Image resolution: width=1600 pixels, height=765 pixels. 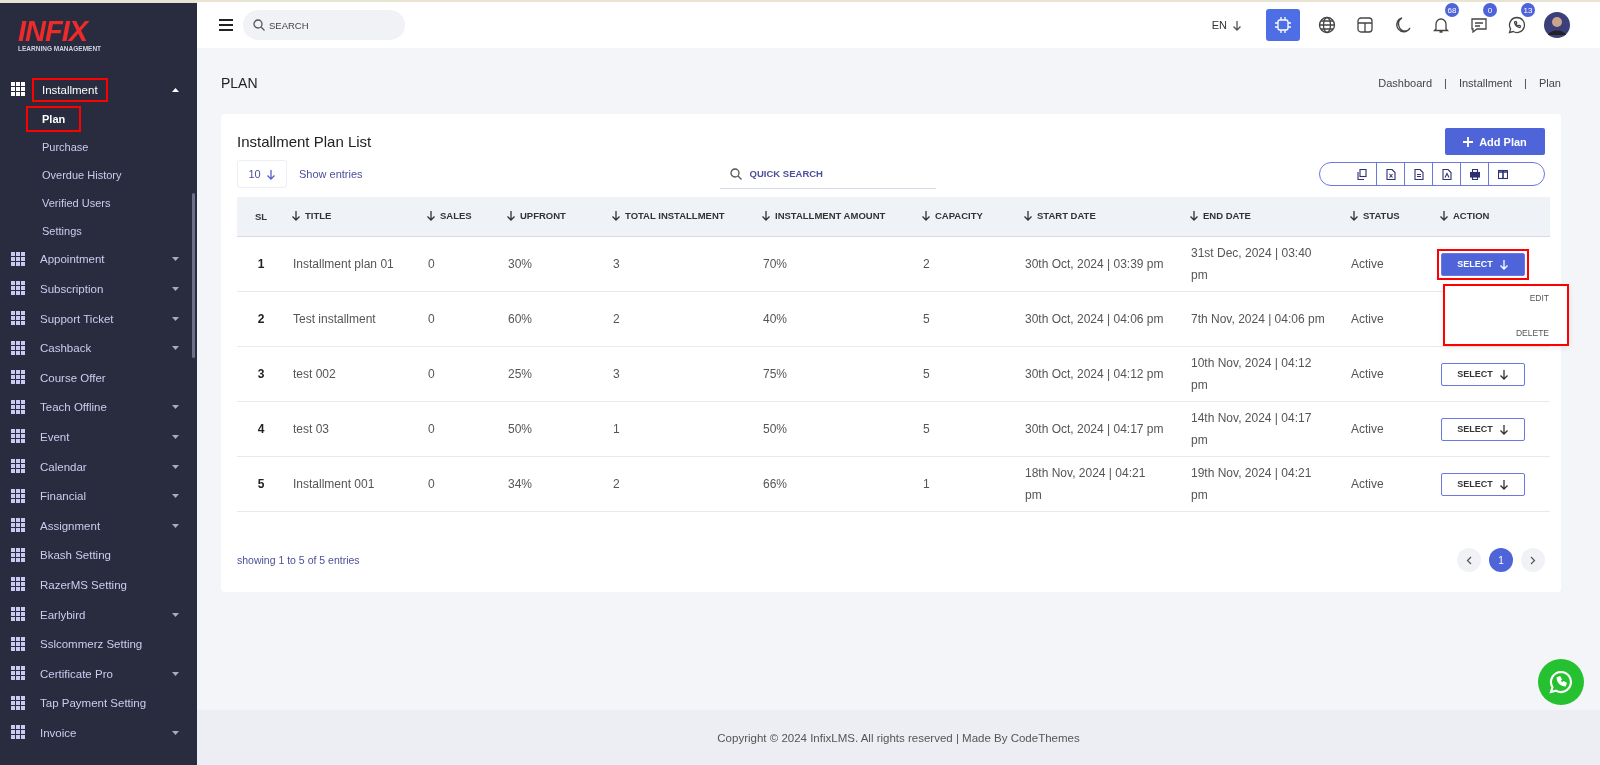 What do you see at coordinates (1374, 215) in the screenshot?
I see `column-header: STATUS` at bounding box center [1374, 215].